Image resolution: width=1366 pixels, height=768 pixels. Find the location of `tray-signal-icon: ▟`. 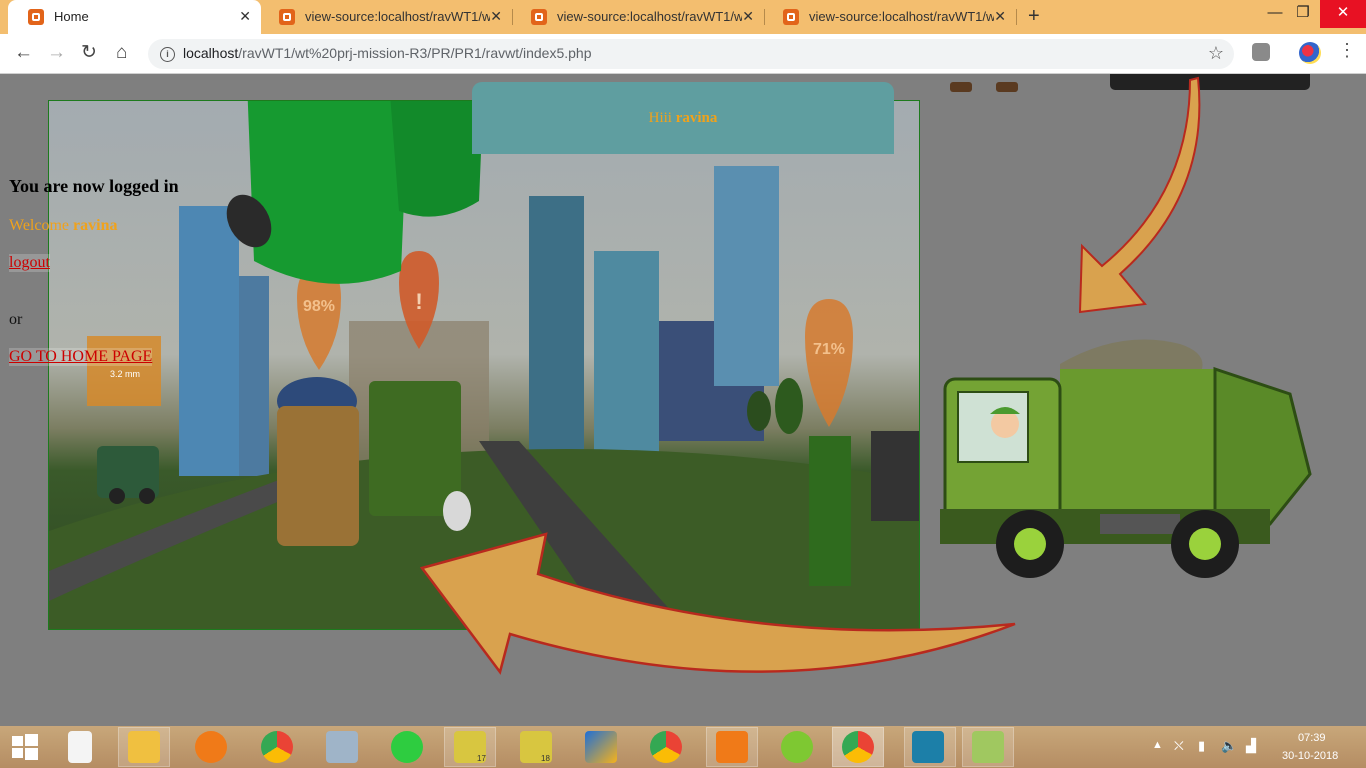

tray-signal-icon: ▟ is located at coordinates (1251, 746).